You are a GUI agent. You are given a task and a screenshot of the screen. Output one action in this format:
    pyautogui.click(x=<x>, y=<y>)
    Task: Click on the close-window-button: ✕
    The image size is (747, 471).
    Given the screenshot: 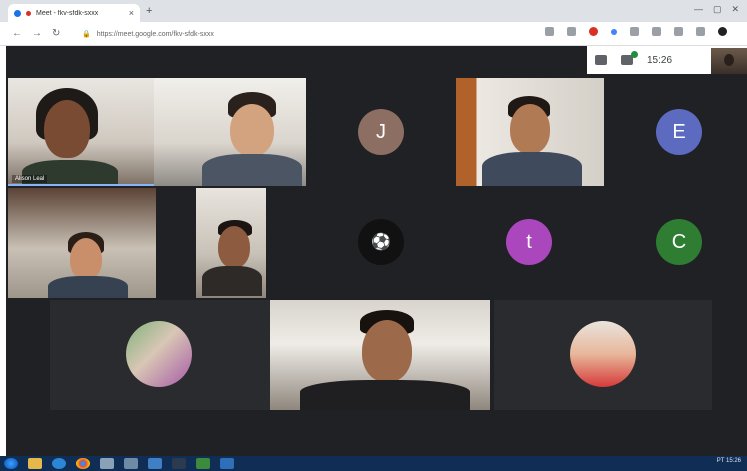 What is the action you would take?
    pyautogui.click(x=735, y=9)
    